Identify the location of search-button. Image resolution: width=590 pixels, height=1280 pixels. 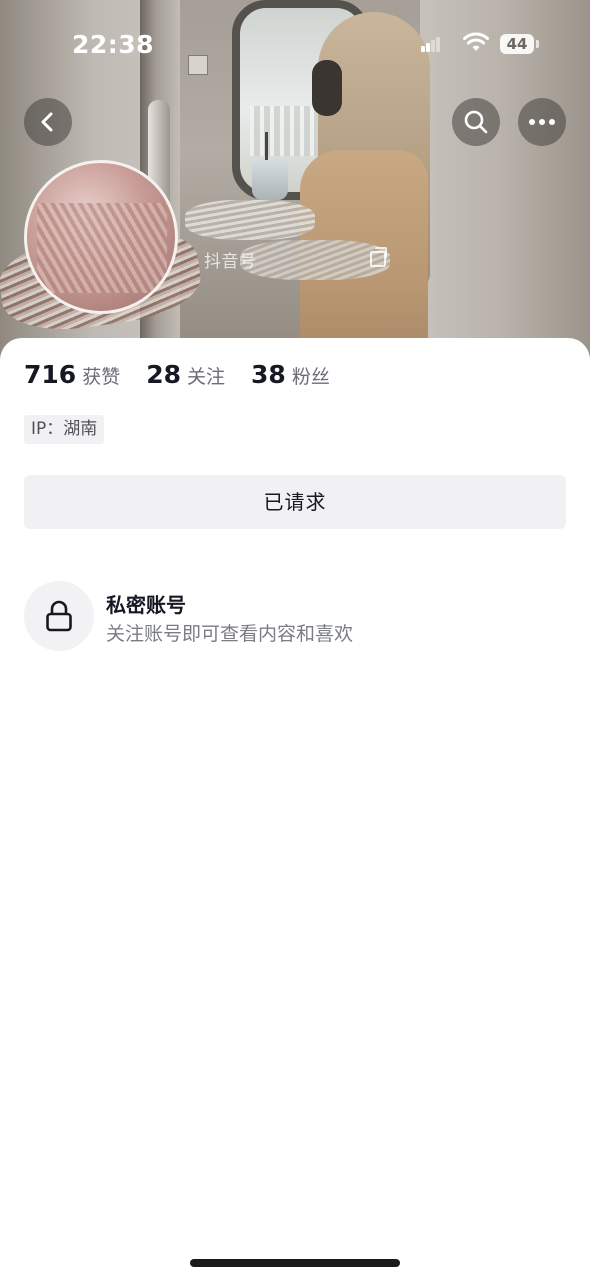
(476, 122).